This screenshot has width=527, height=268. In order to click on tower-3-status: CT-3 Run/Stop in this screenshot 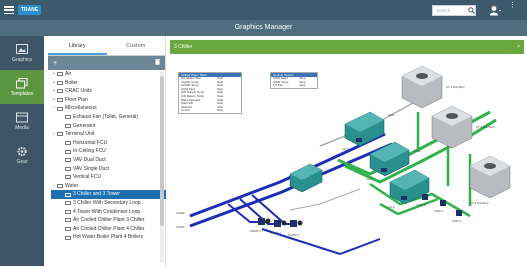, I will do `click(479, 203)`.